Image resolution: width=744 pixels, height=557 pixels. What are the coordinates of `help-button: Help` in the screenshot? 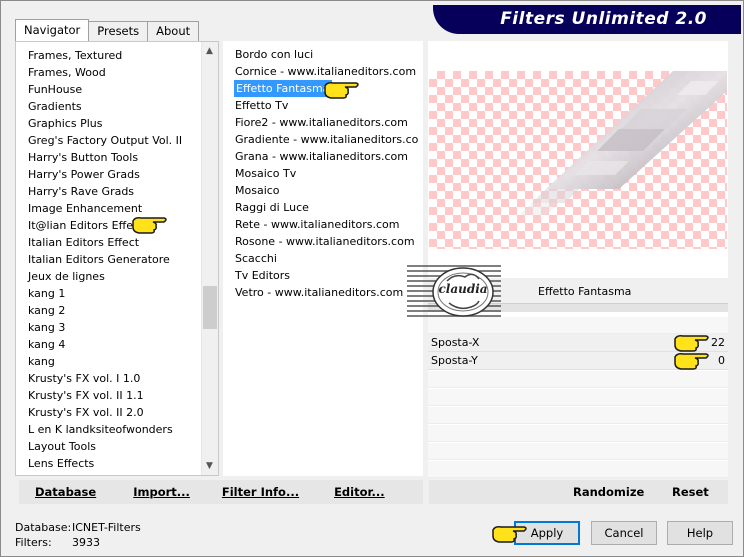 It's located at (700, 533).